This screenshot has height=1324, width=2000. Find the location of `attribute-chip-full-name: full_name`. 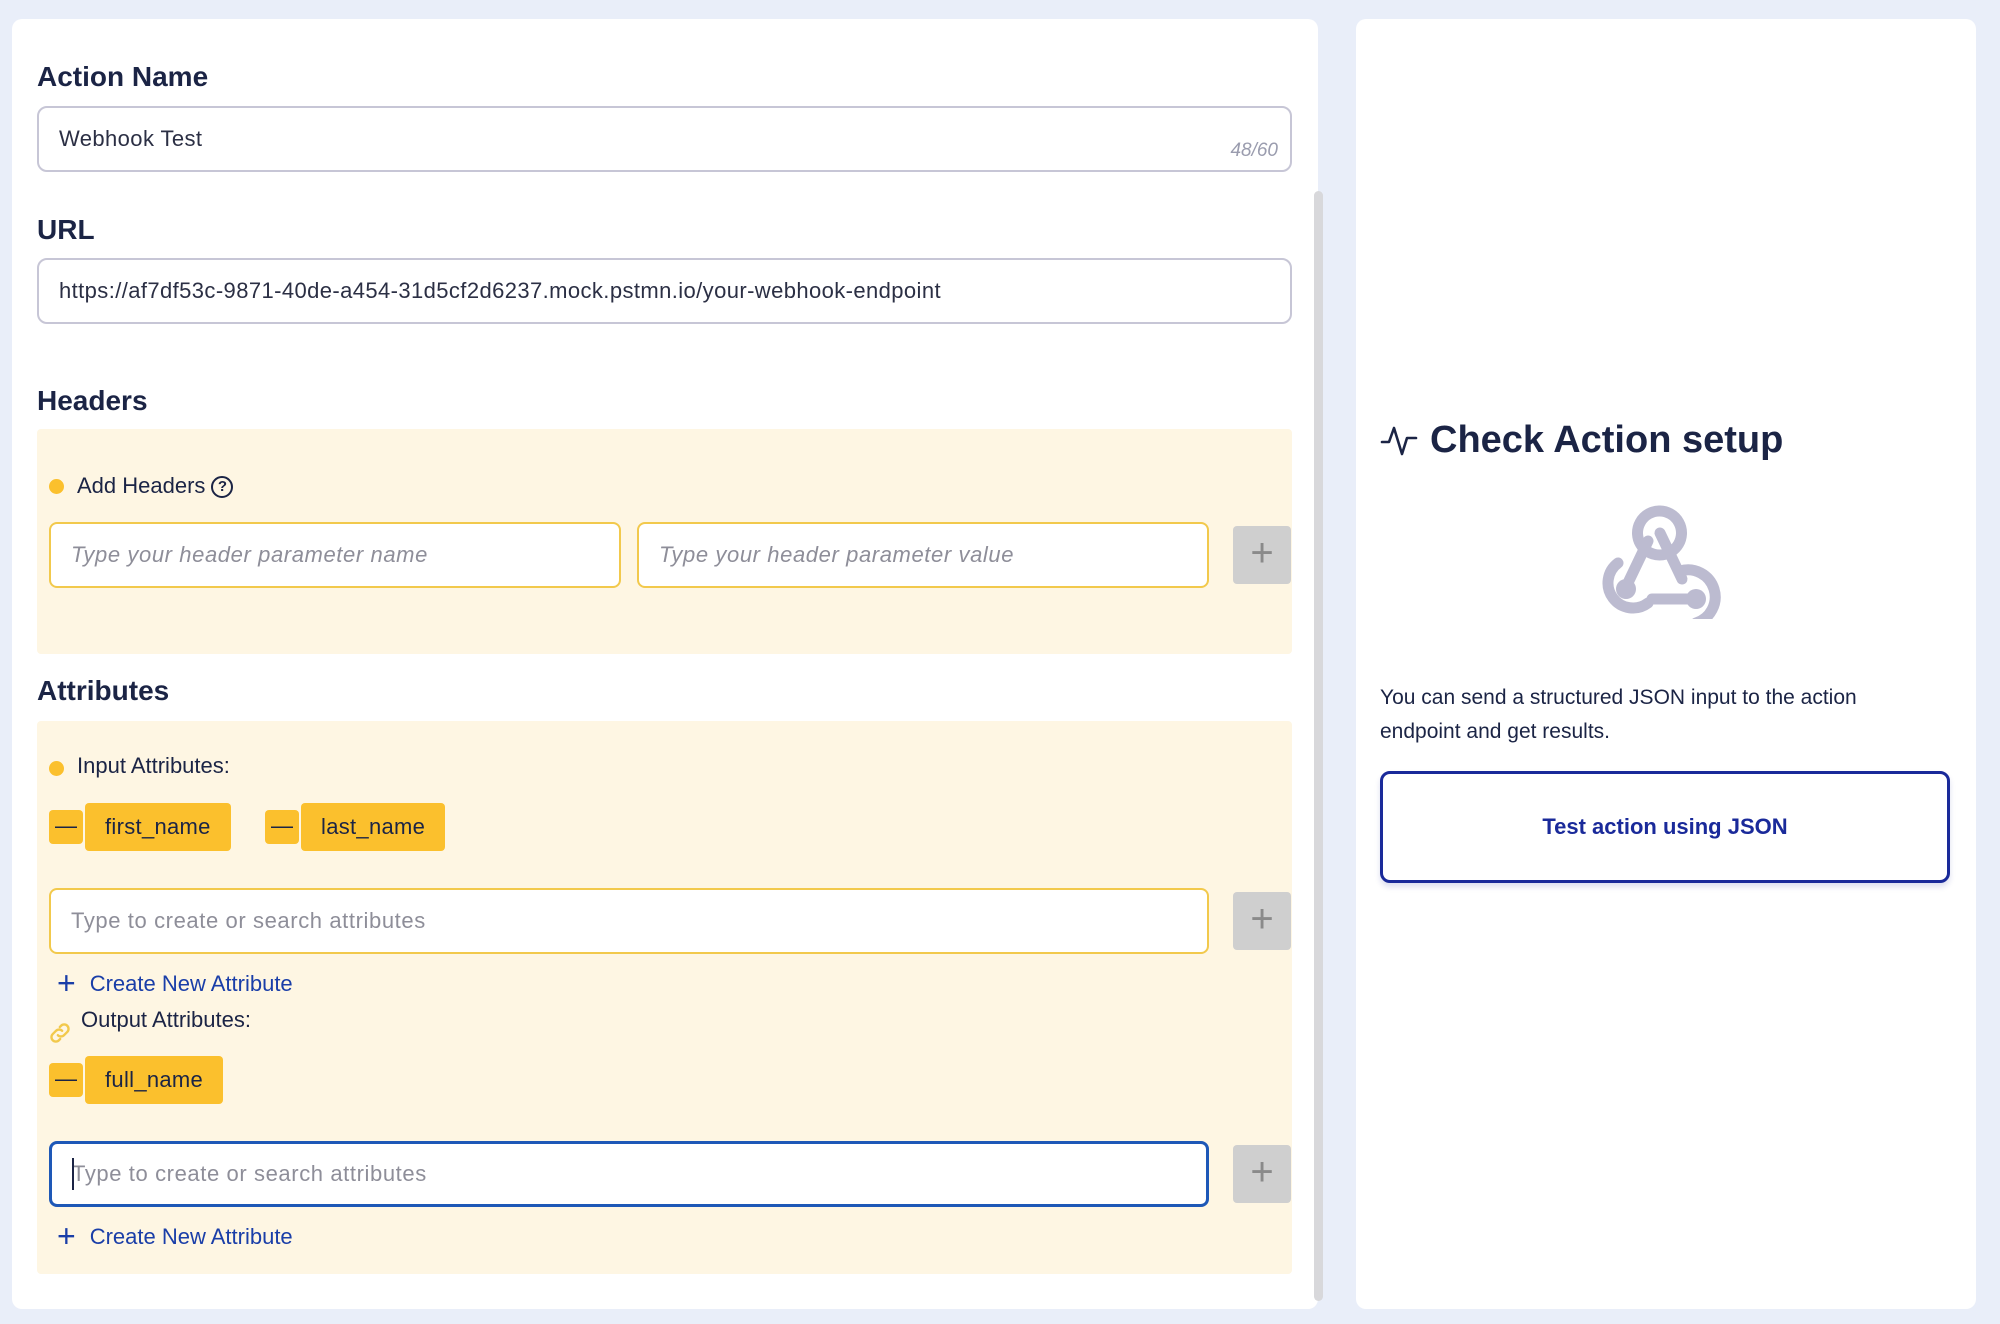

attribute-chip-full-name: full_name is located at coordinates (154, 1080).